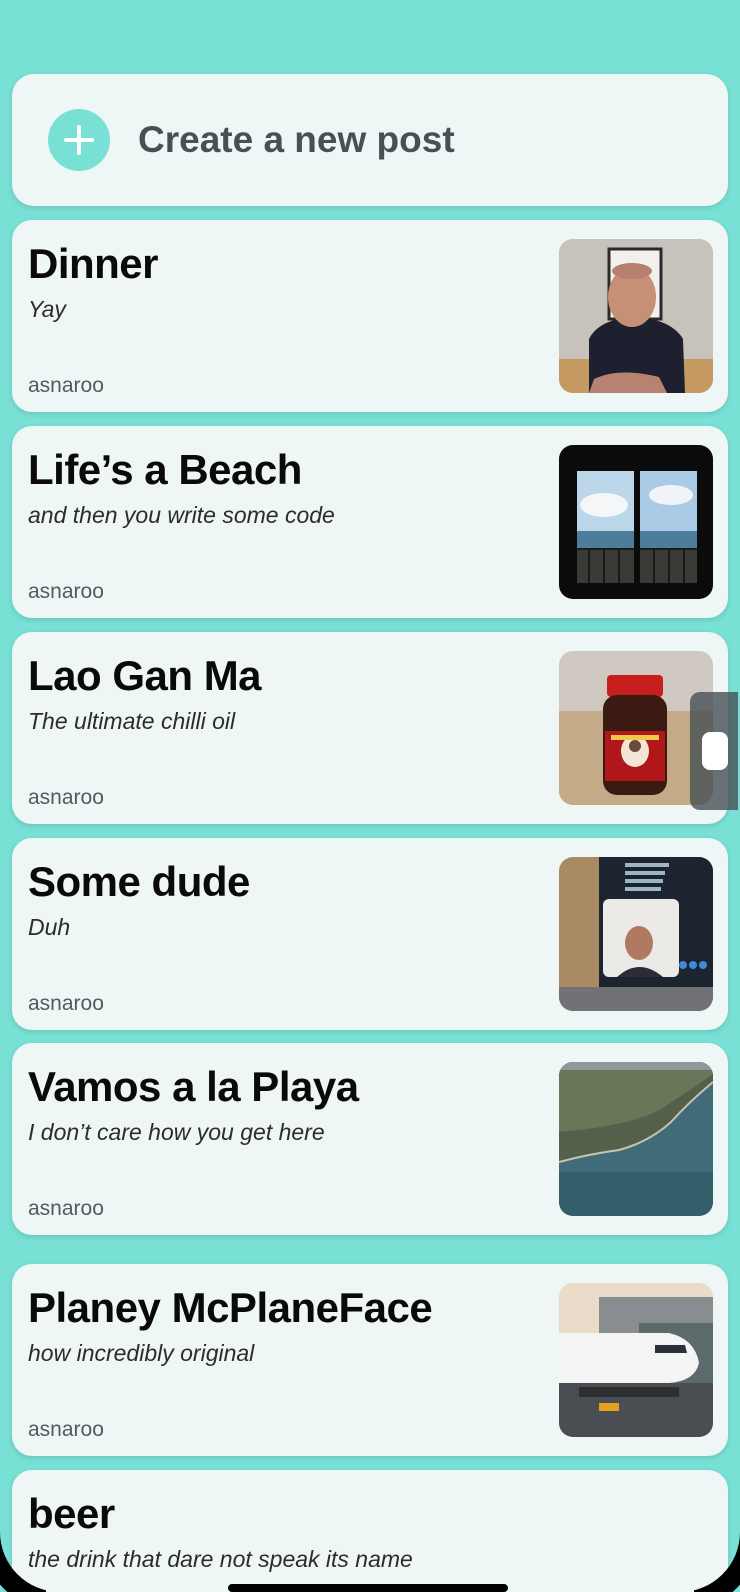  Describe the element at coordinates (370, 316) in the screenshot. I see `post-card: Dinner Yay asnaroo` at that location.